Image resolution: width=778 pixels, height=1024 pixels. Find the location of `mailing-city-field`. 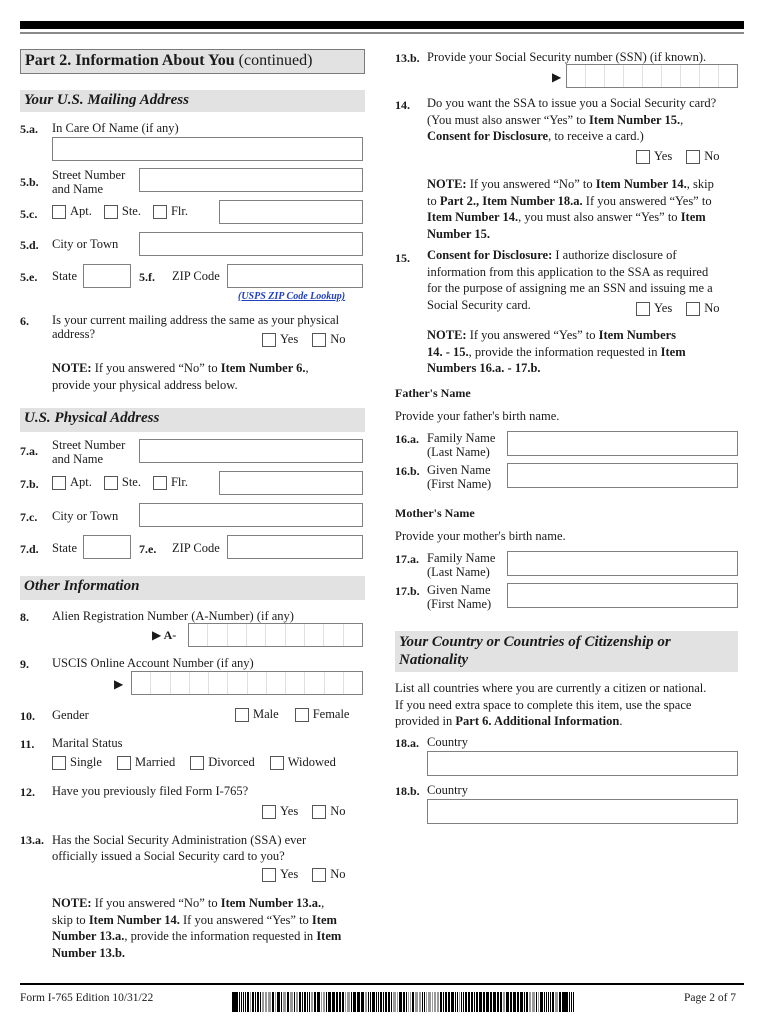

mailing-city-field is located at coordinates (251, 244).